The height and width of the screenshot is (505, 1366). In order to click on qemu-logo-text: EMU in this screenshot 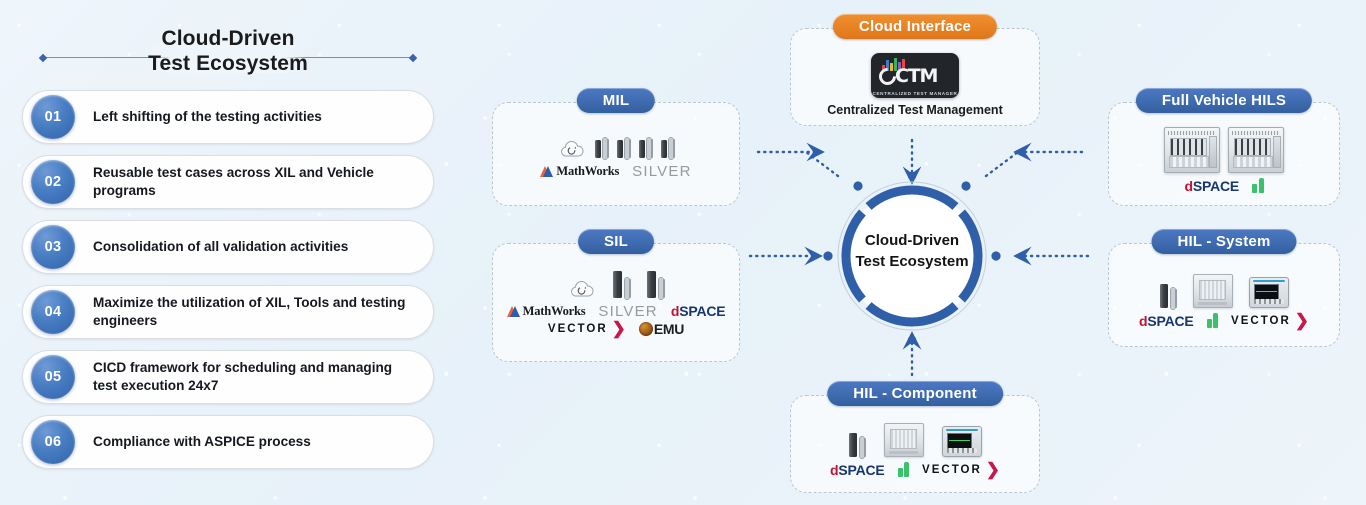, I will do `click(669, 328)`.